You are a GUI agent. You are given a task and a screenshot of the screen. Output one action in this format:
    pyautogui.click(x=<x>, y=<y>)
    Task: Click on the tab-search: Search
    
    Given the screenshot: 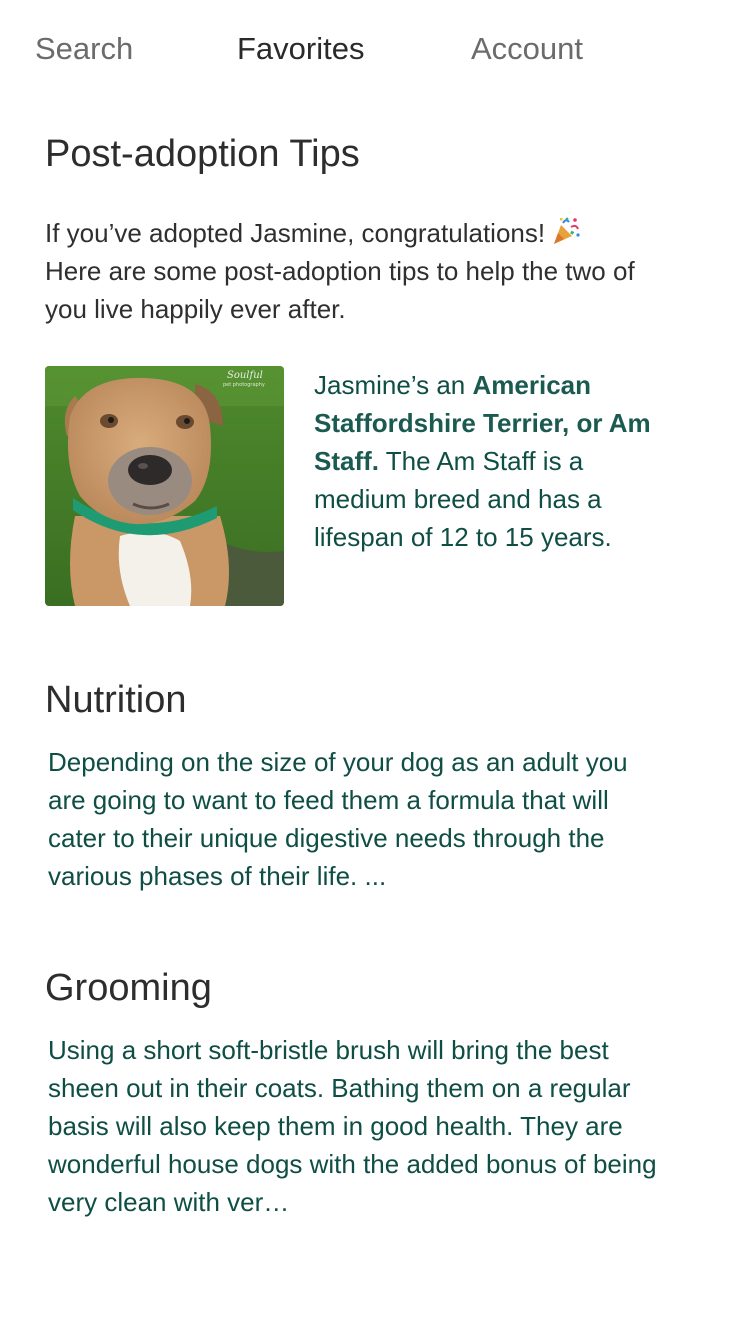 What is the action you would take?
    pyautogui.click(x=84, y=49)
    